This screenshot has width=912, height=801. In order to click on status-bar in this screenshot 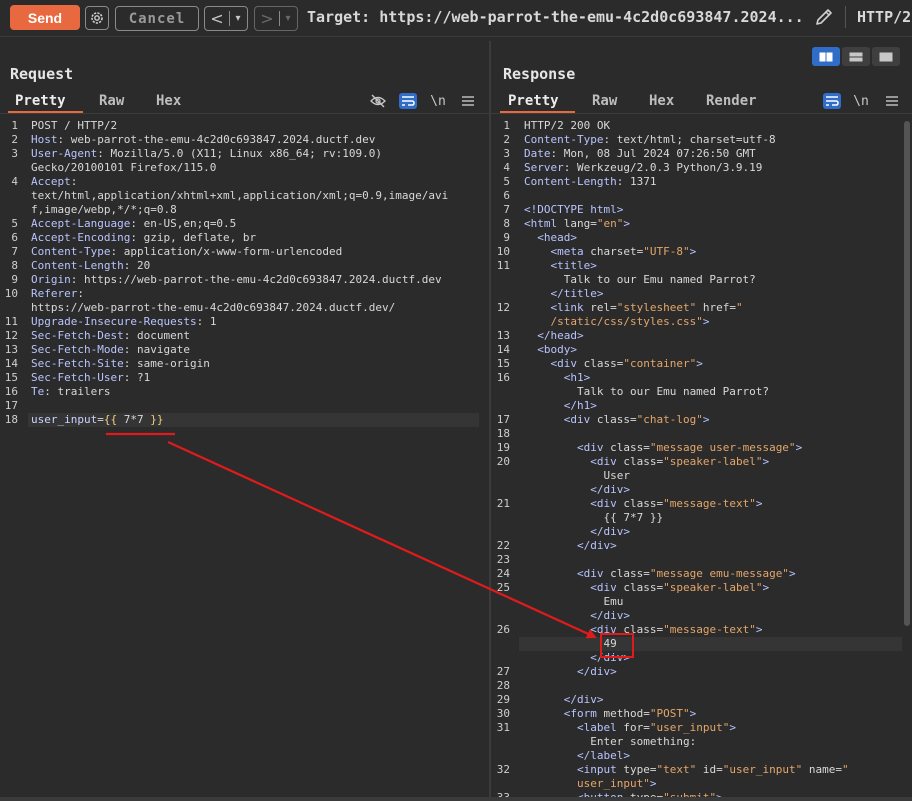, I will do `click(456, 799)`.